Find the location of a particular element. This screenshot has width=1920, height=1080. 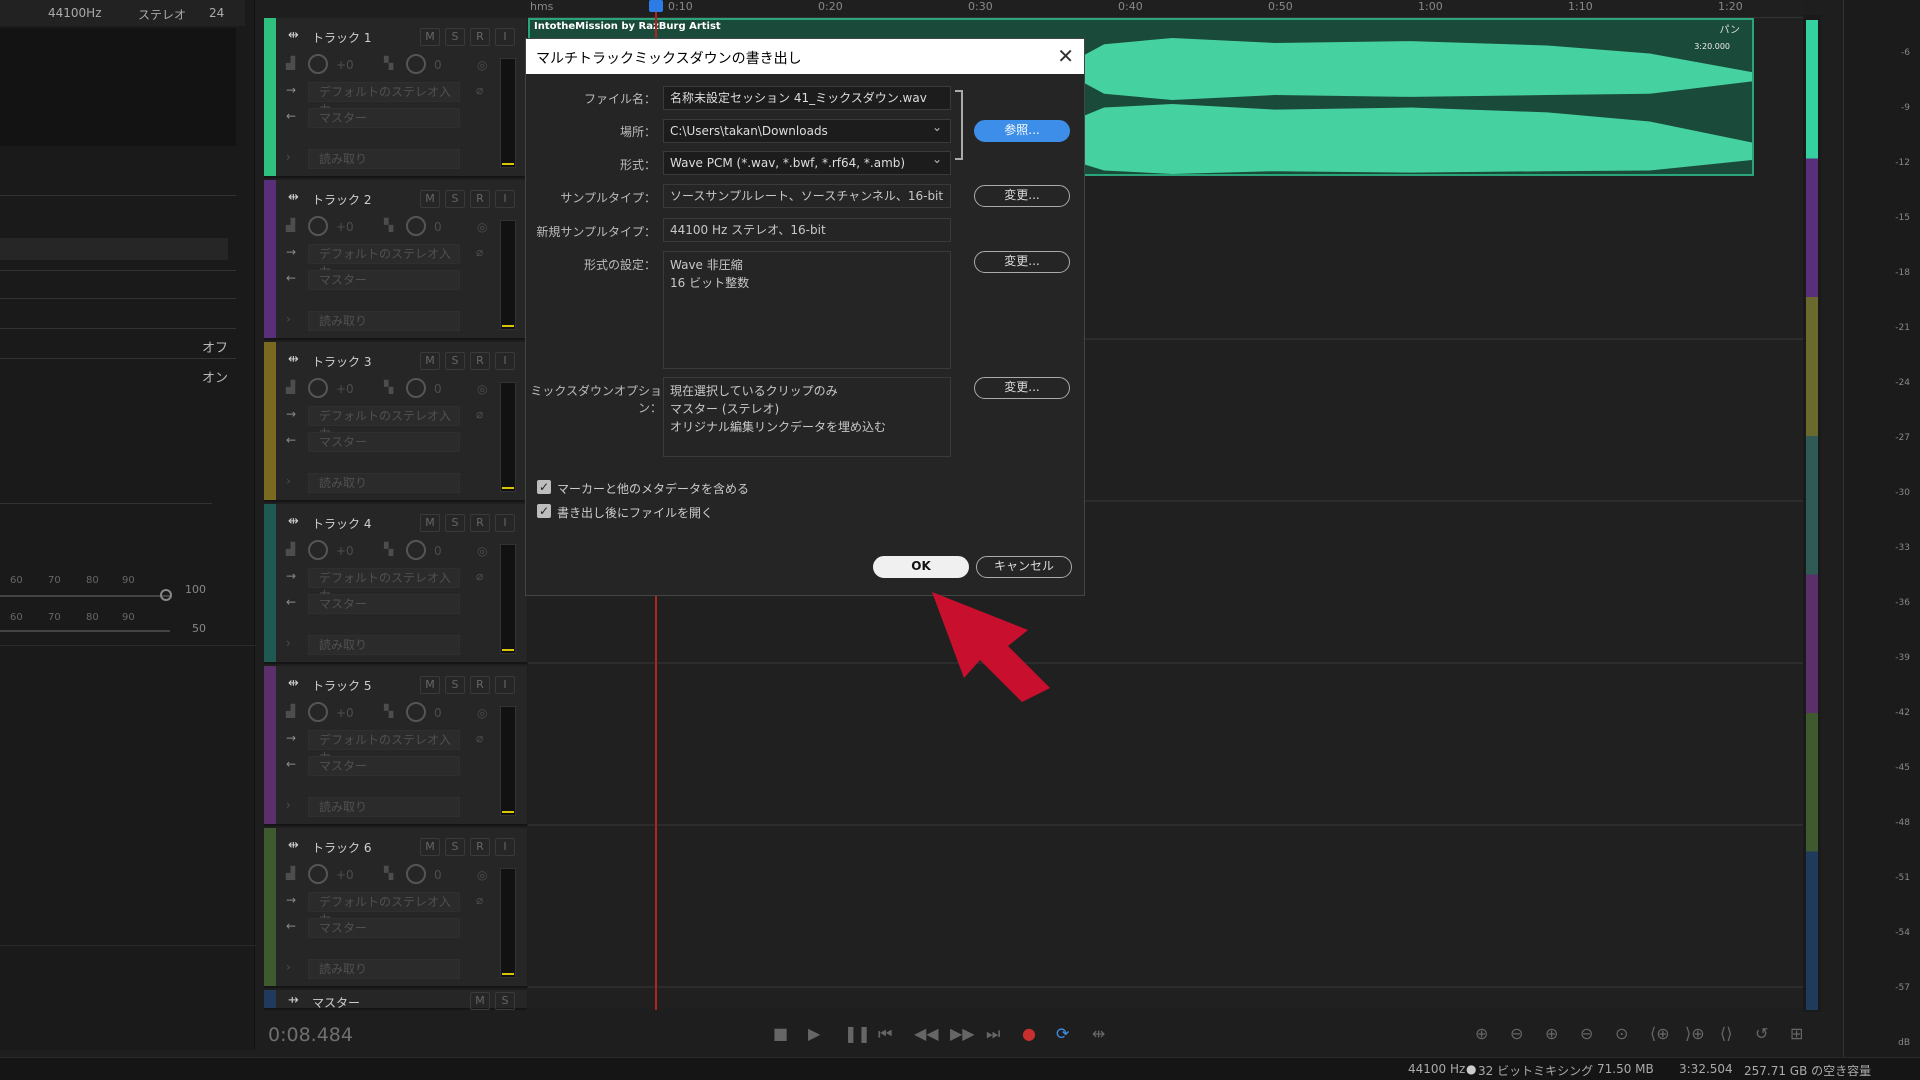

stop-icon: ■ is located at coordinates (780, 1033).